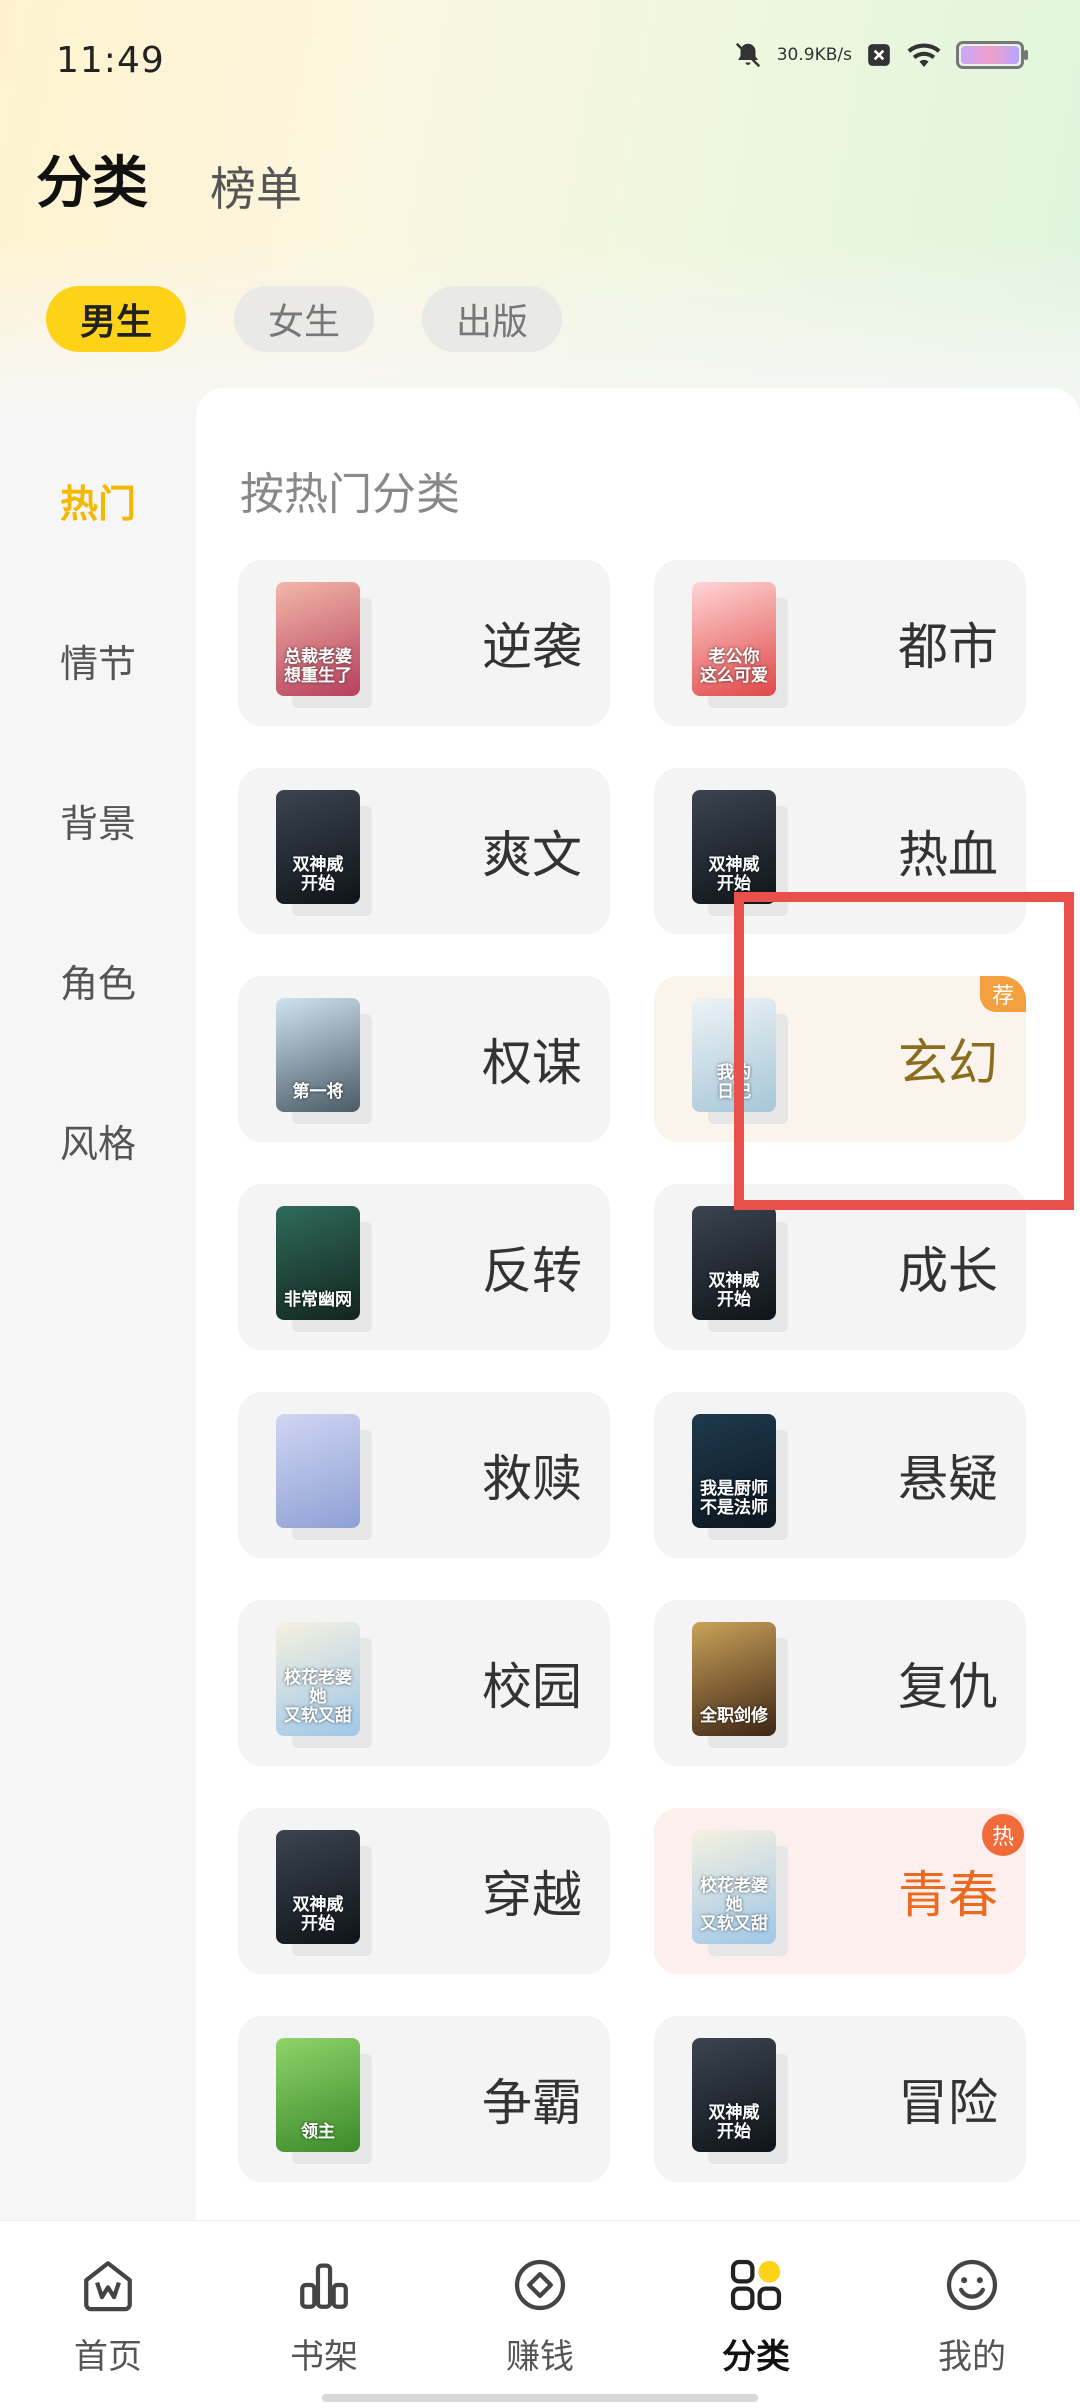 The width and height of the screenshot is (1080, 2408). I want to click on sidebar-item-background: 背景, so click(98, 820).